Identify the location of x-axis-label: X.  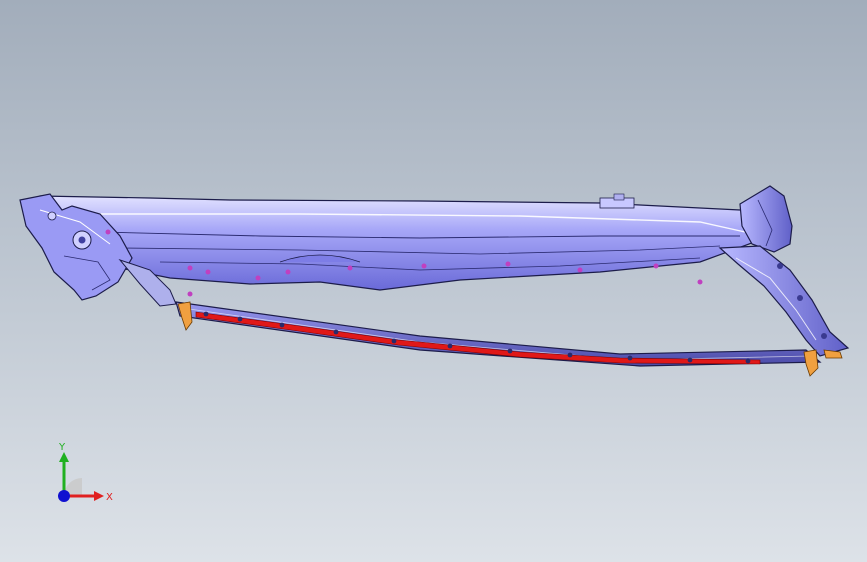
(109, 497).